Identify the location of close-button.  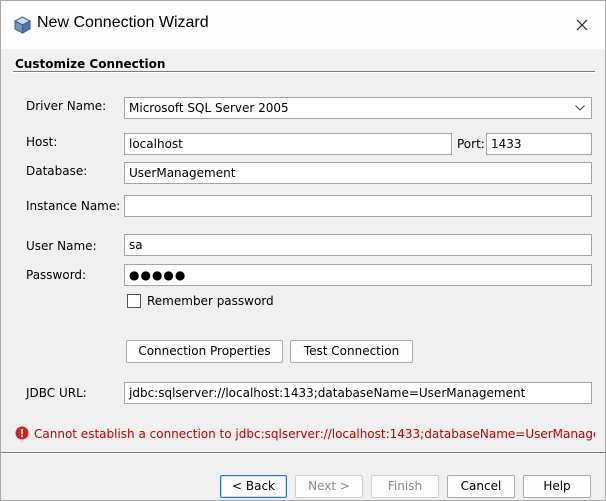
(582, 25).